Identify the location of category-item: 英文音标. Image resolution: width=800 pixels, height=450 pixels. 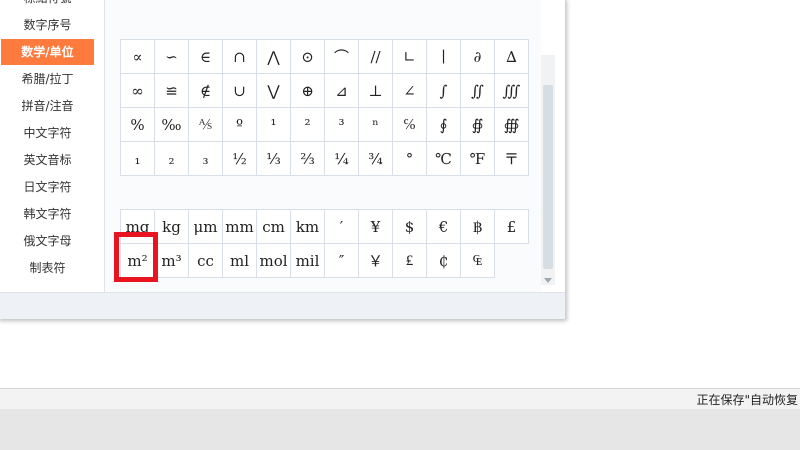
(47, 160).